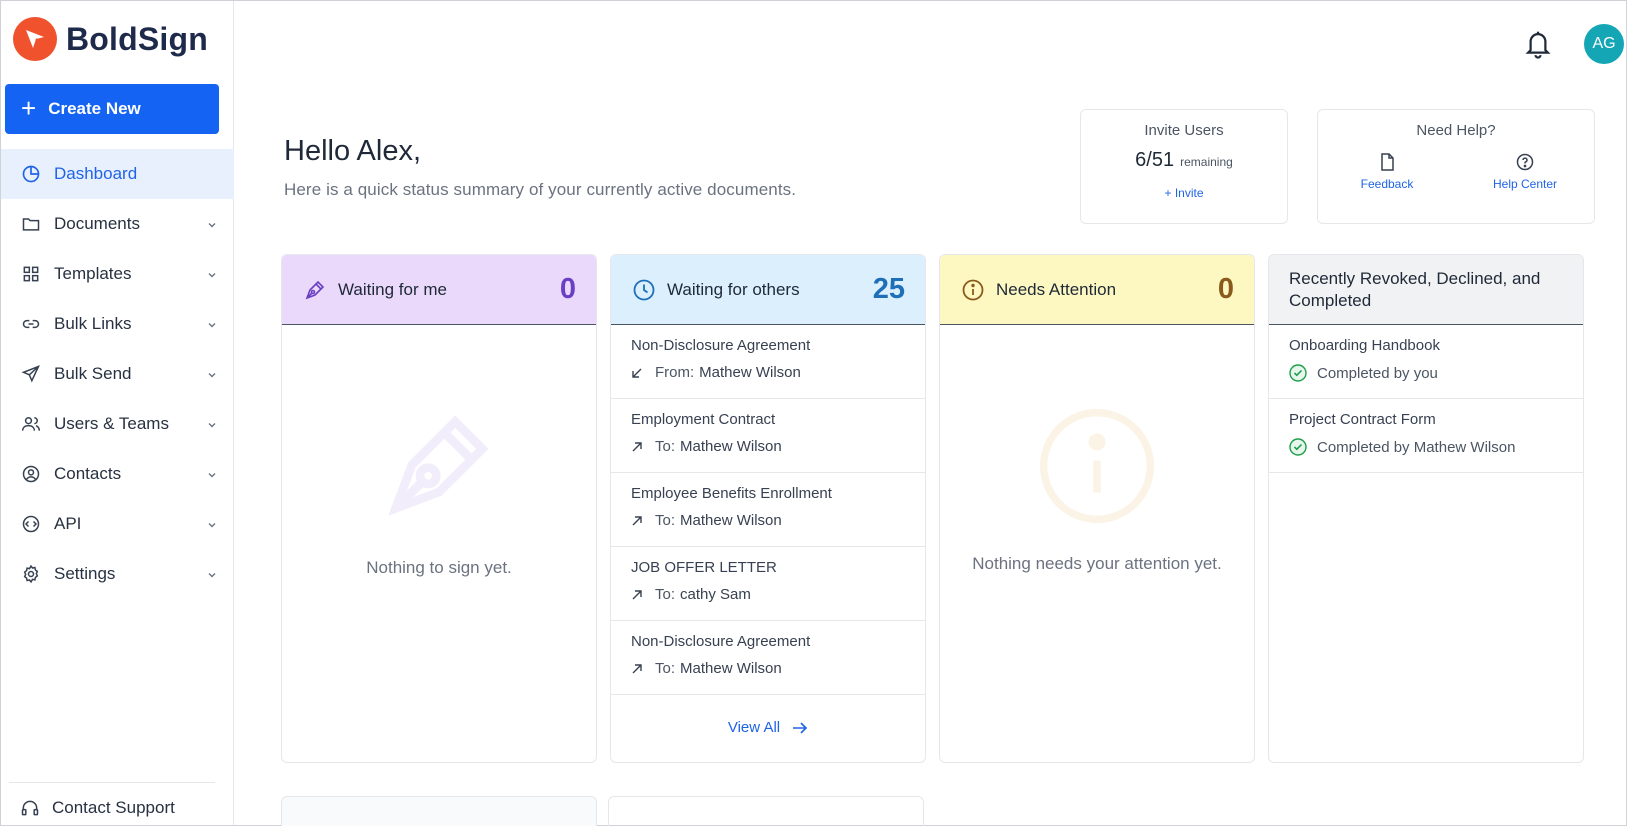 Image resolution: width=1627 pixels, height=826 pixels. Describe the element at coordinates (1525, 162) in the screenshot. I see `question-circle-icon` at that location.